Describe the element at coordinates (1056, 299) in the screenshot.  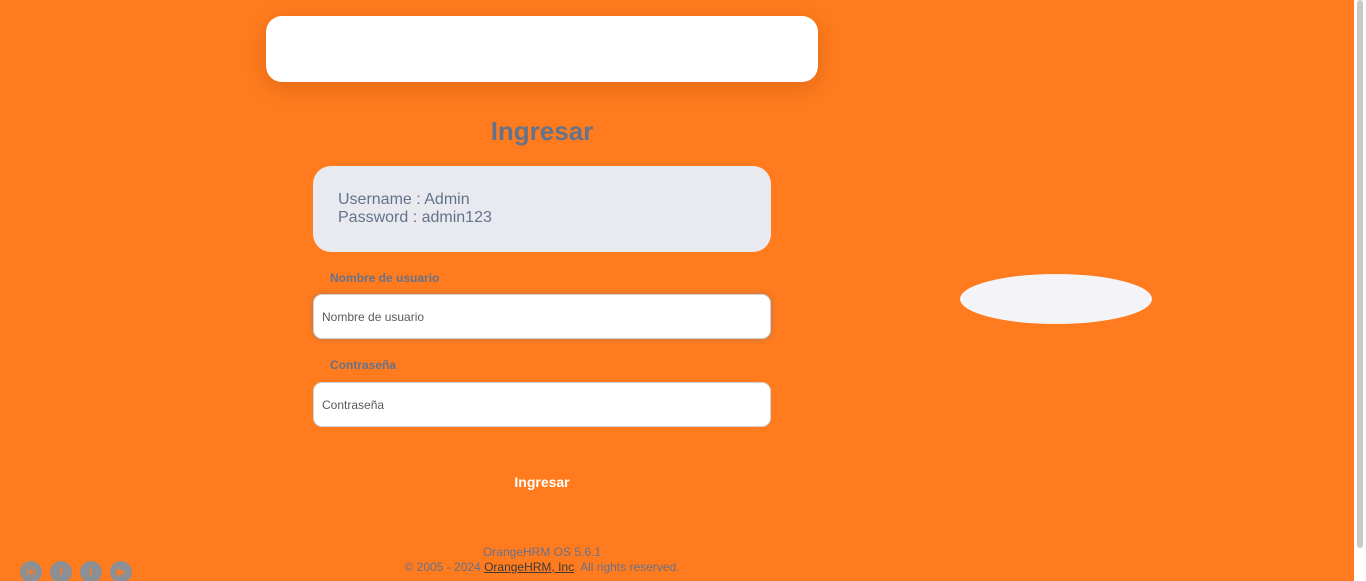
I see `decorative-ellipse` at that location.